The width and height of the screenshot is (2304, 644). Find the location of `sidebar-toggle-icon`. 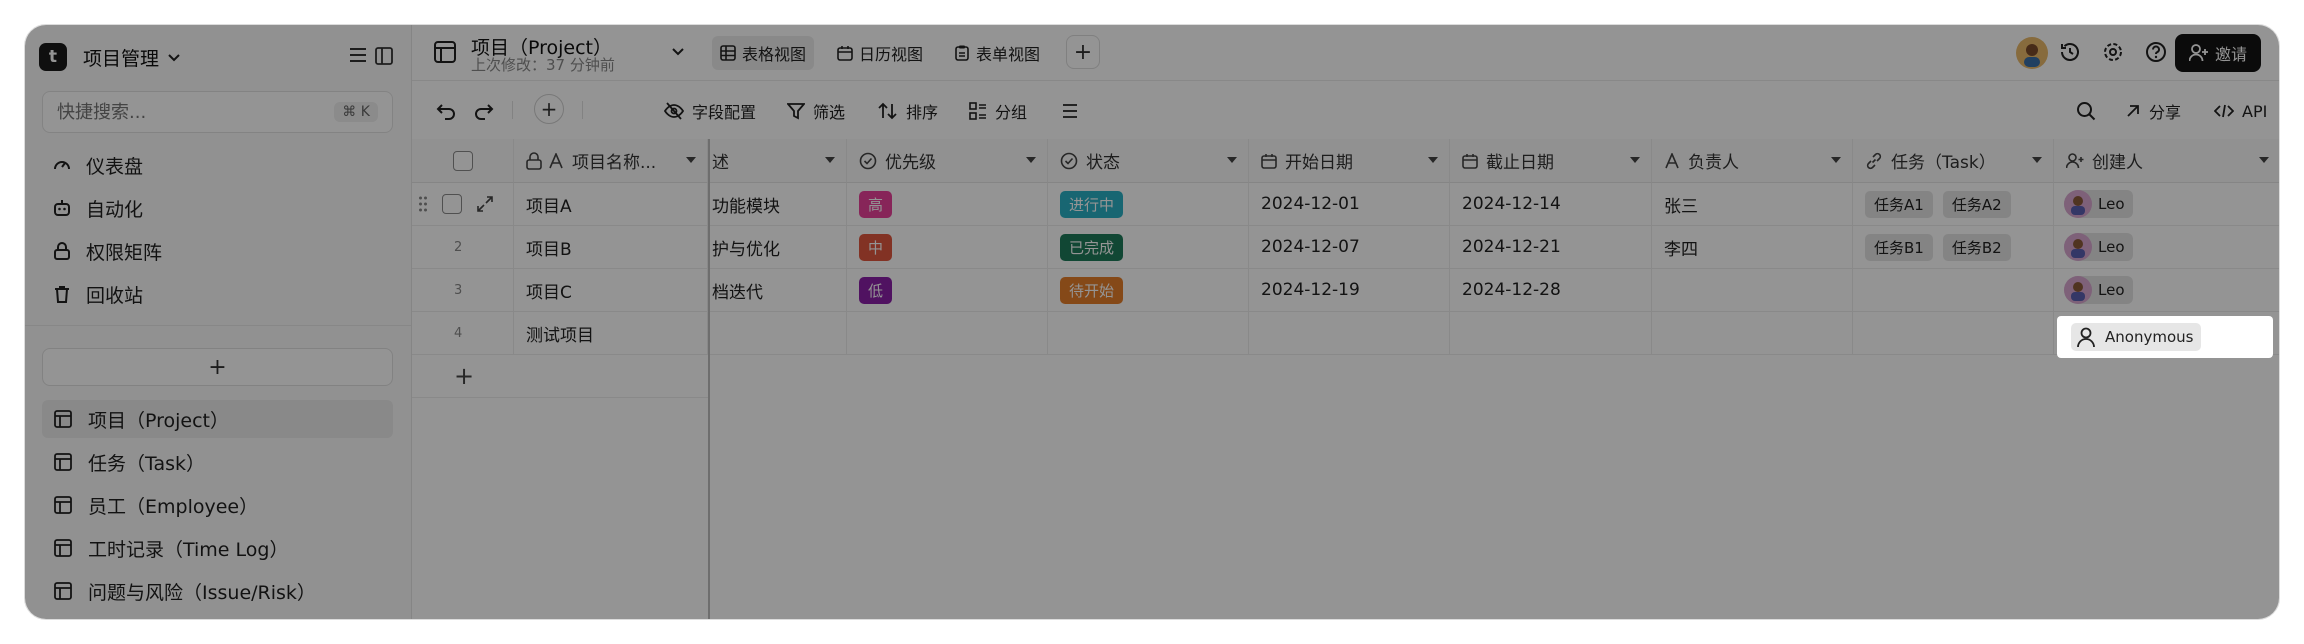

sidebar-toggle-icon is located at coordinates (384, 56).